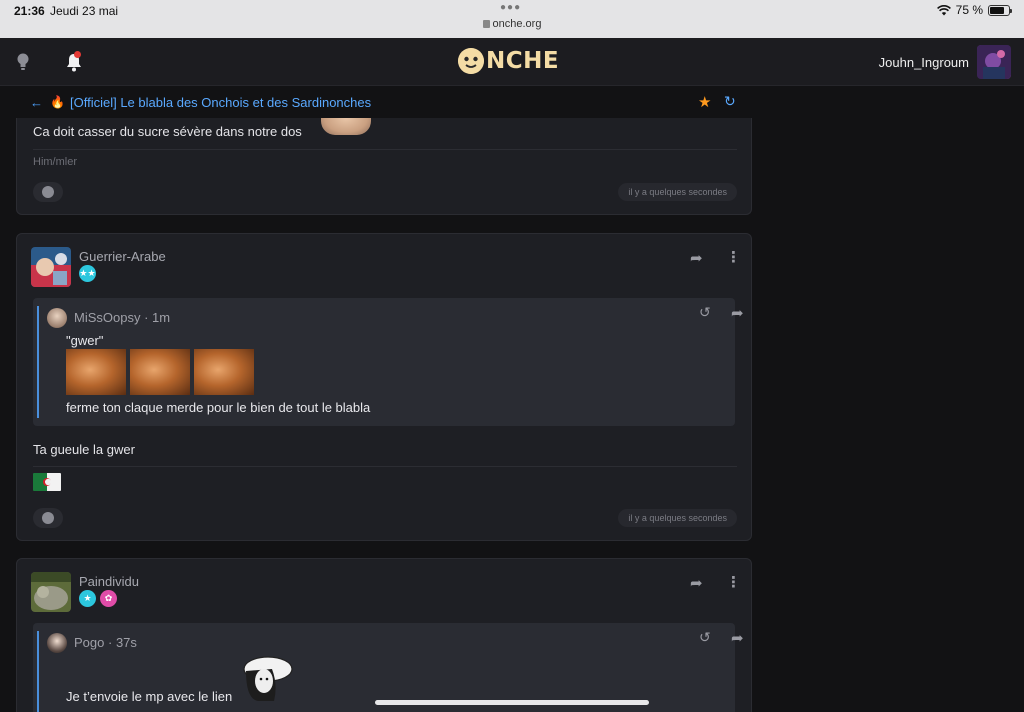 This screenshot has width=1024, height=712. I want to click on signature: Him/mler, so click(55, 162).